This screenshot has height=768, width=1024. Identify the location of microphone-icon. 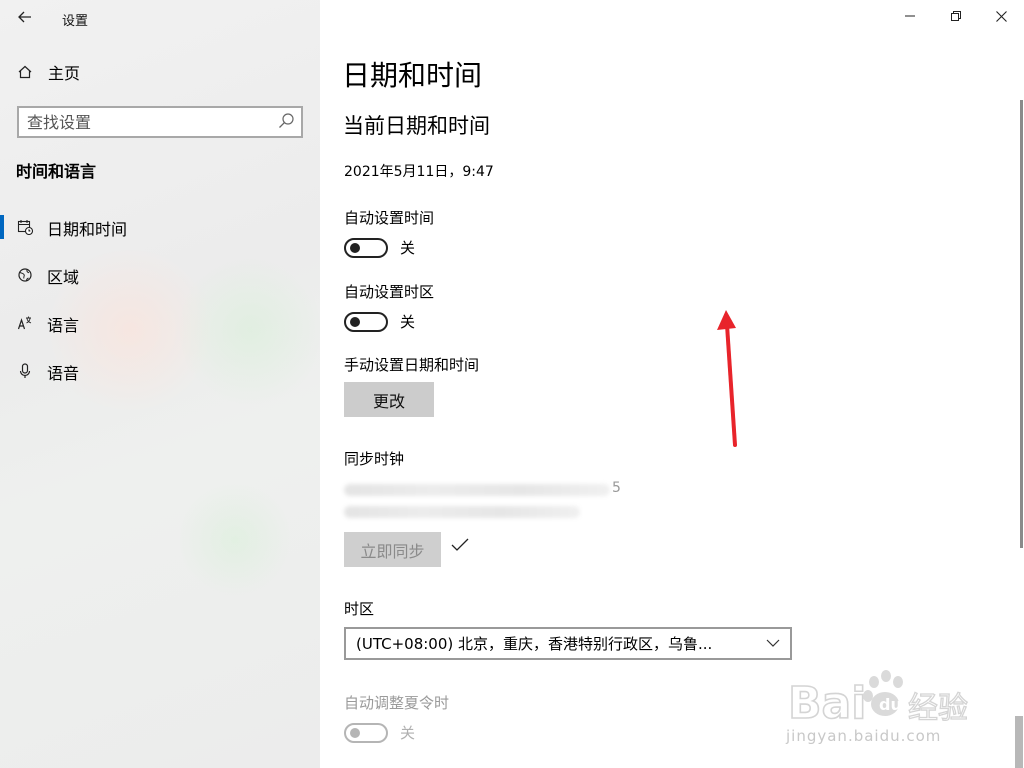
(25, 370).